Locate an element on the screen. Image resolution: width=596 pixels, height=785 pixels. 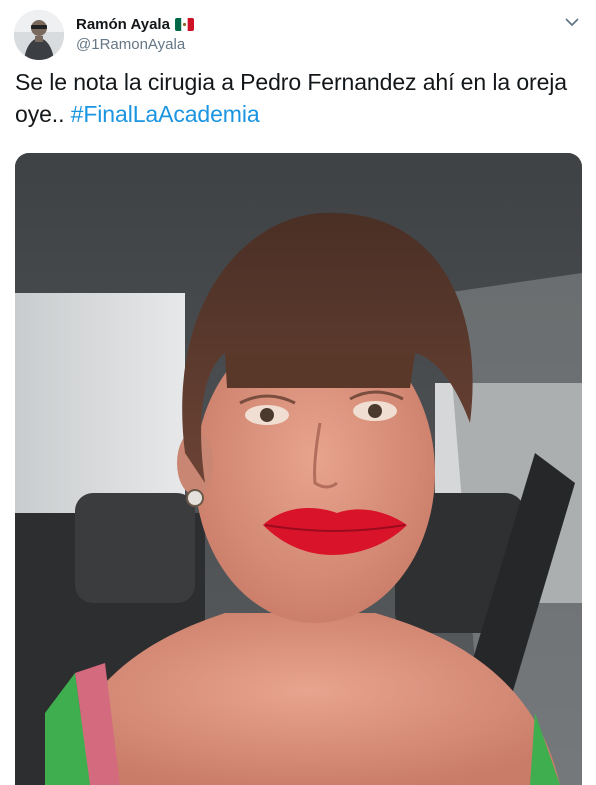
chevron-down-icon is located at coordinates (572, 22).